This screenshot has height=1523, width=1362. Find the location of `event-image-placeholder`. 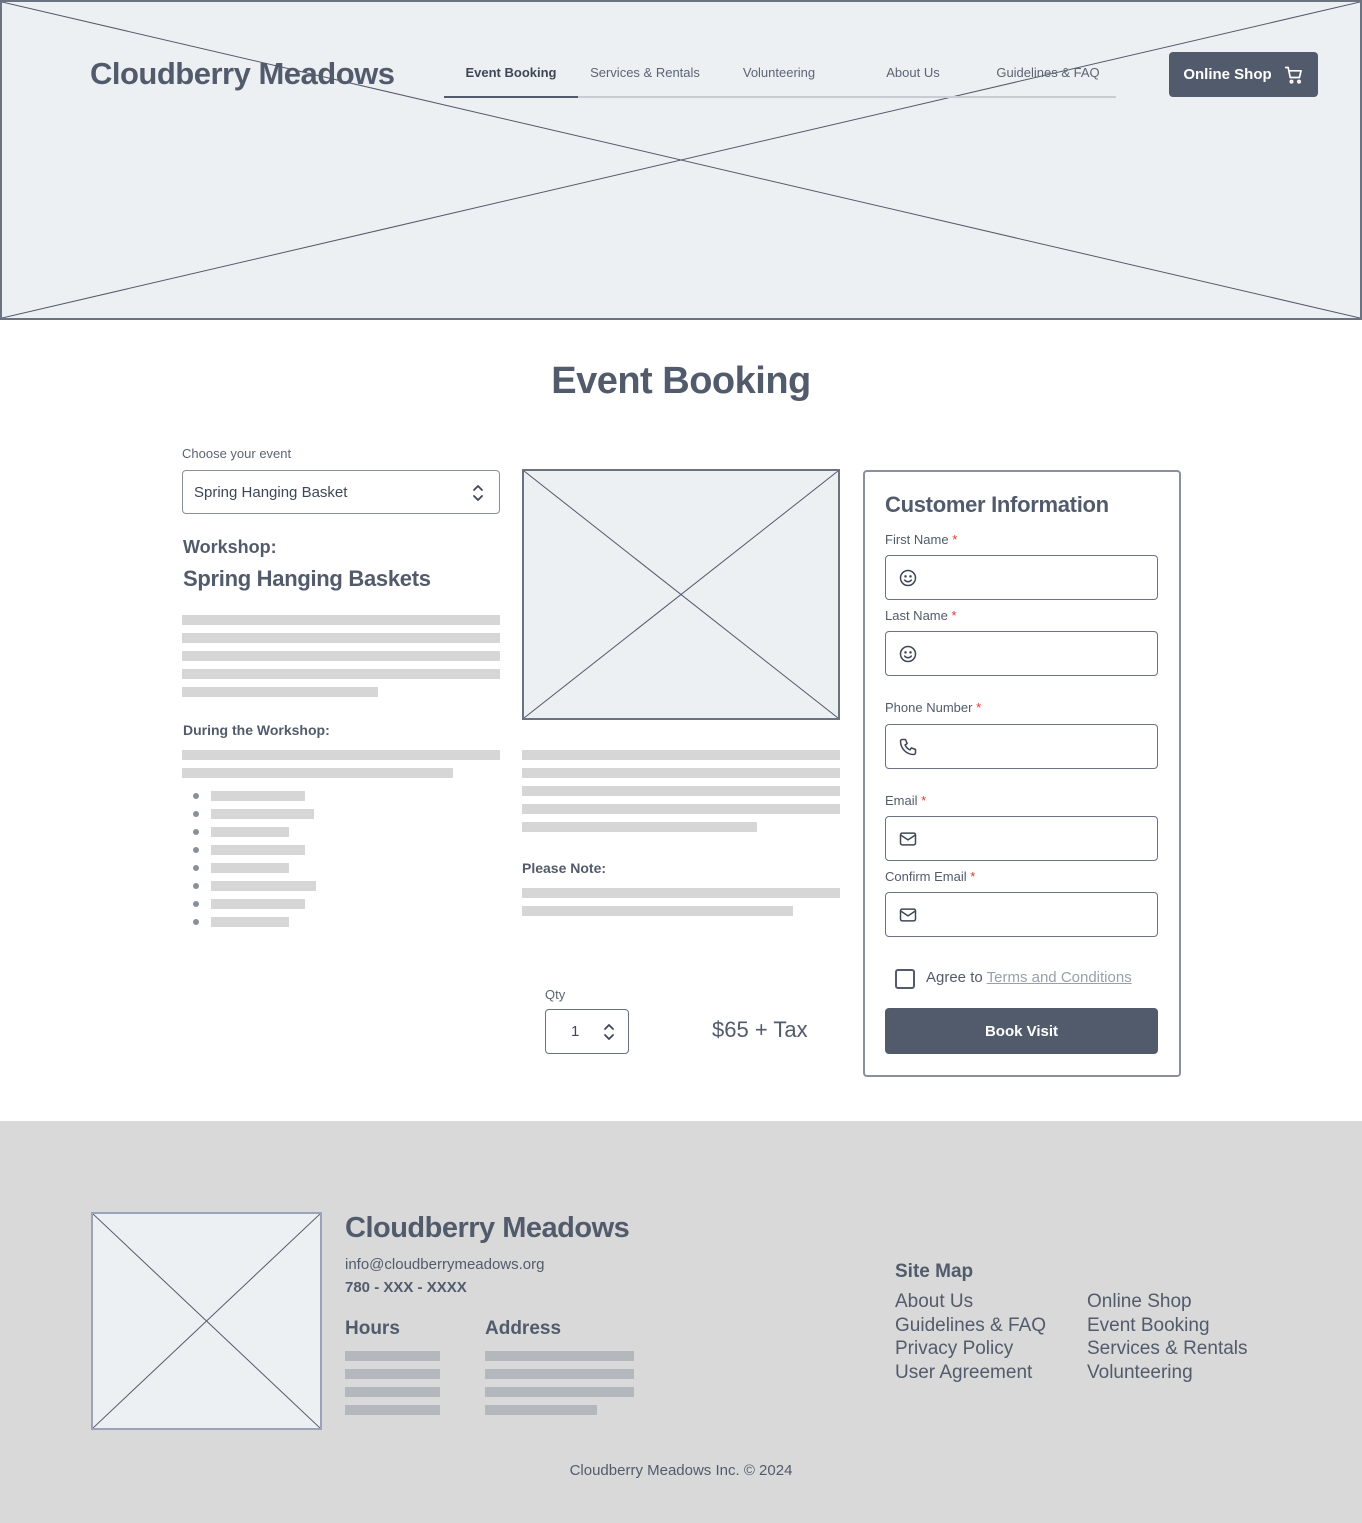

event-image-placeholder is located at coordinates (681, 594).